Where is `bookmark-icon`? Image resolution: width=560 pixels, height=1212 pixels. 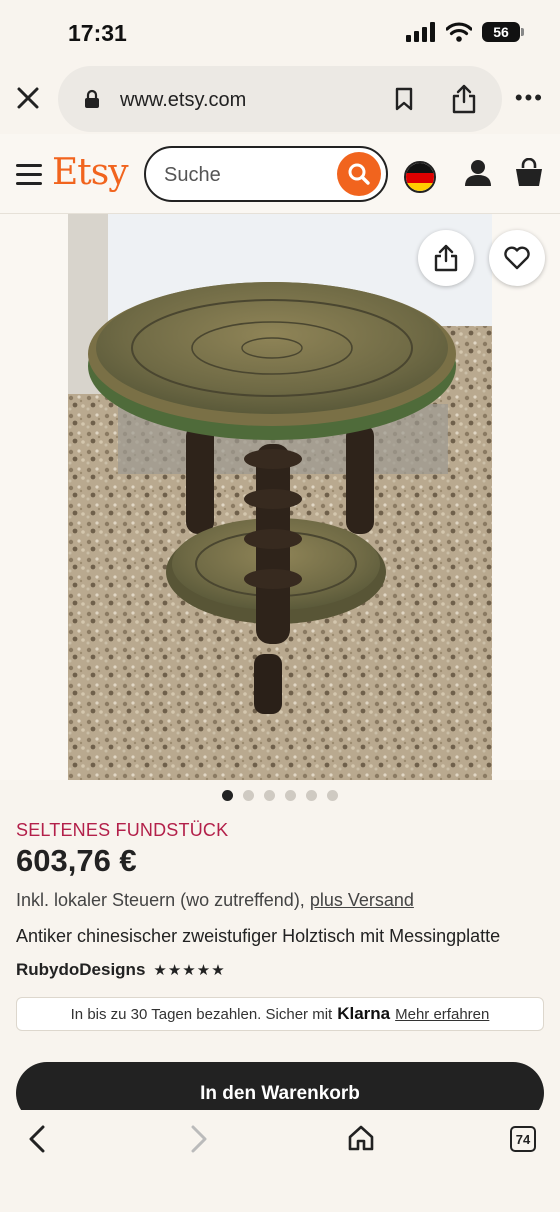 bookmark-icon is located at coordinates (404, 99).